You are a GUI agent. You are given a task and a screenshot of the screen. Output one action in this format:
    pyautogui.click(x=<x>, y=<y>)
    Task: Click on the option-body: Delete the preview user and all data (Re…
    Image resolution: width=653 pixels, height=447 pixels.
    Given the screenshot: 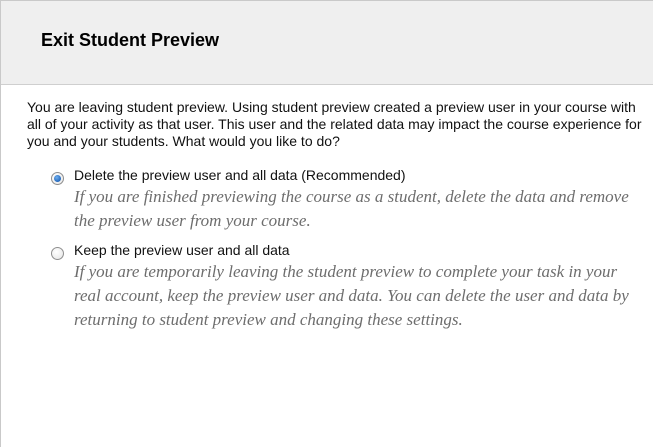 What is the action you would take?
    pyautogui.click(x=358, y=199)
    